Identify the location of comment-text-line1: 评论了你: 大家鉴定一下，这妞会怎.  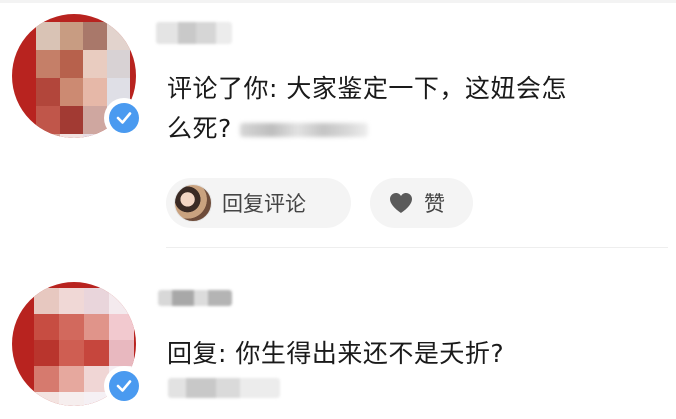
(367, 88).